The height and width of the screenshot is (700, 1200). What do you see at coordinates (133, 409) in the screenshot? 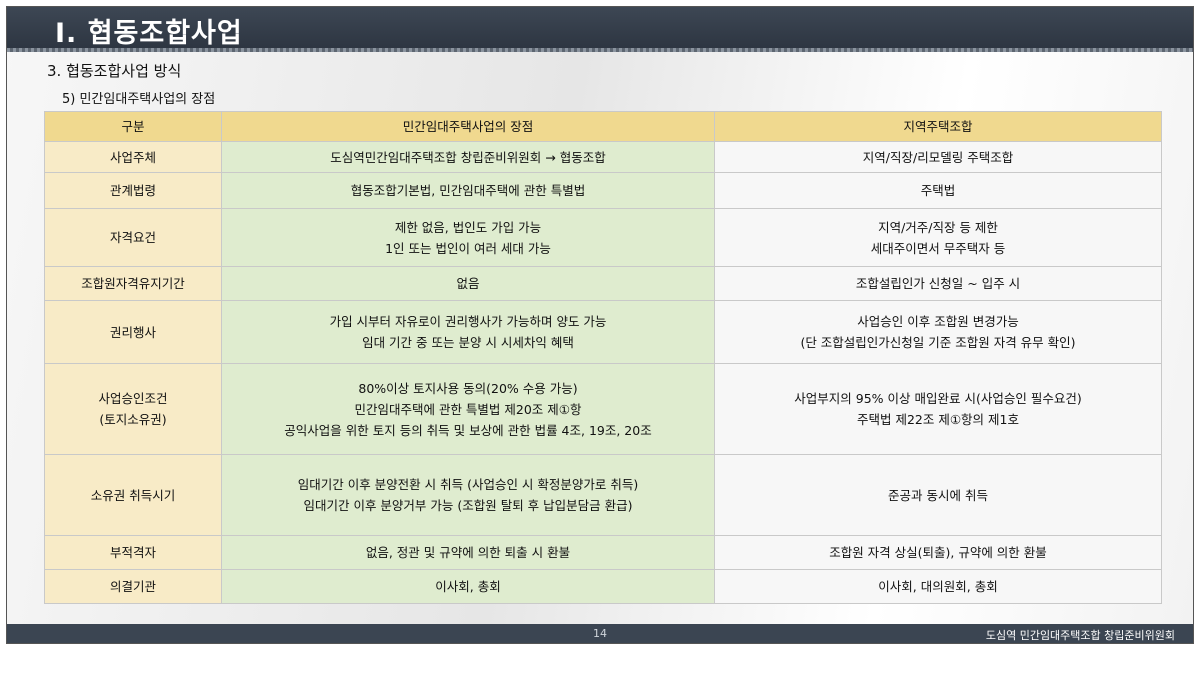
I see `category-cell: 사업승인조건 (토지소유권)` at bounding box center [133, 409].